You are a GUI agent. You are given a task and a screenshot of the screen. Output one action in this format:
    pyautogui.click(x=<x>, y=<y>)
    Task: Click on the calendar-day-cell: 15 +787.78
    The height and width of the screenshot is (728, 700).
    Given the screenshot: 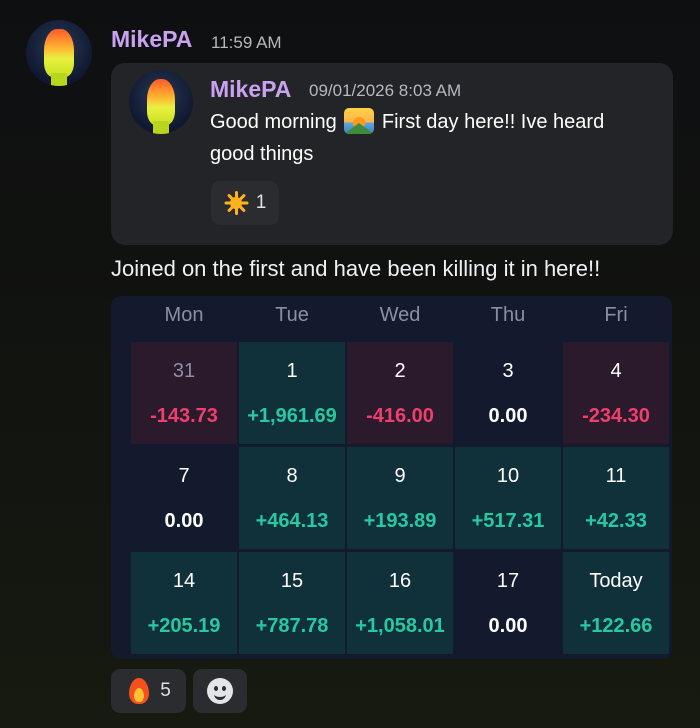 What is the action you would take?
    pyautogui.click(x=292, y=603)
    